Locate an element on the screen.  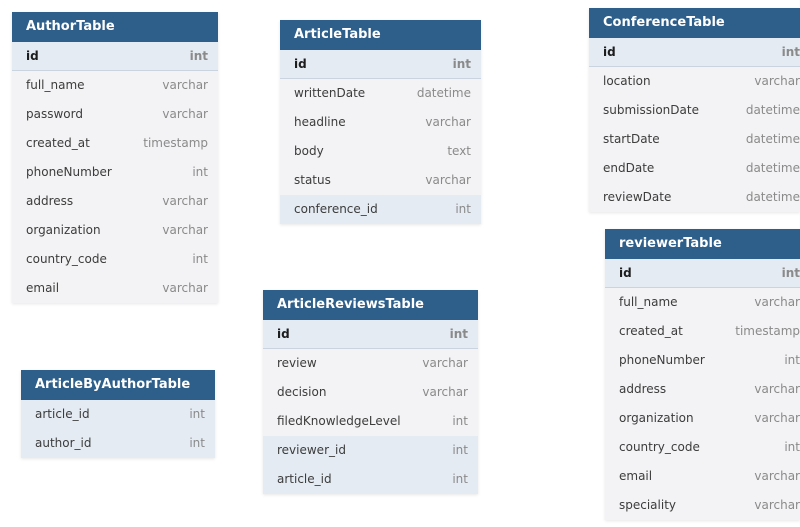
column-name: status is located at coordinates (312, 180).